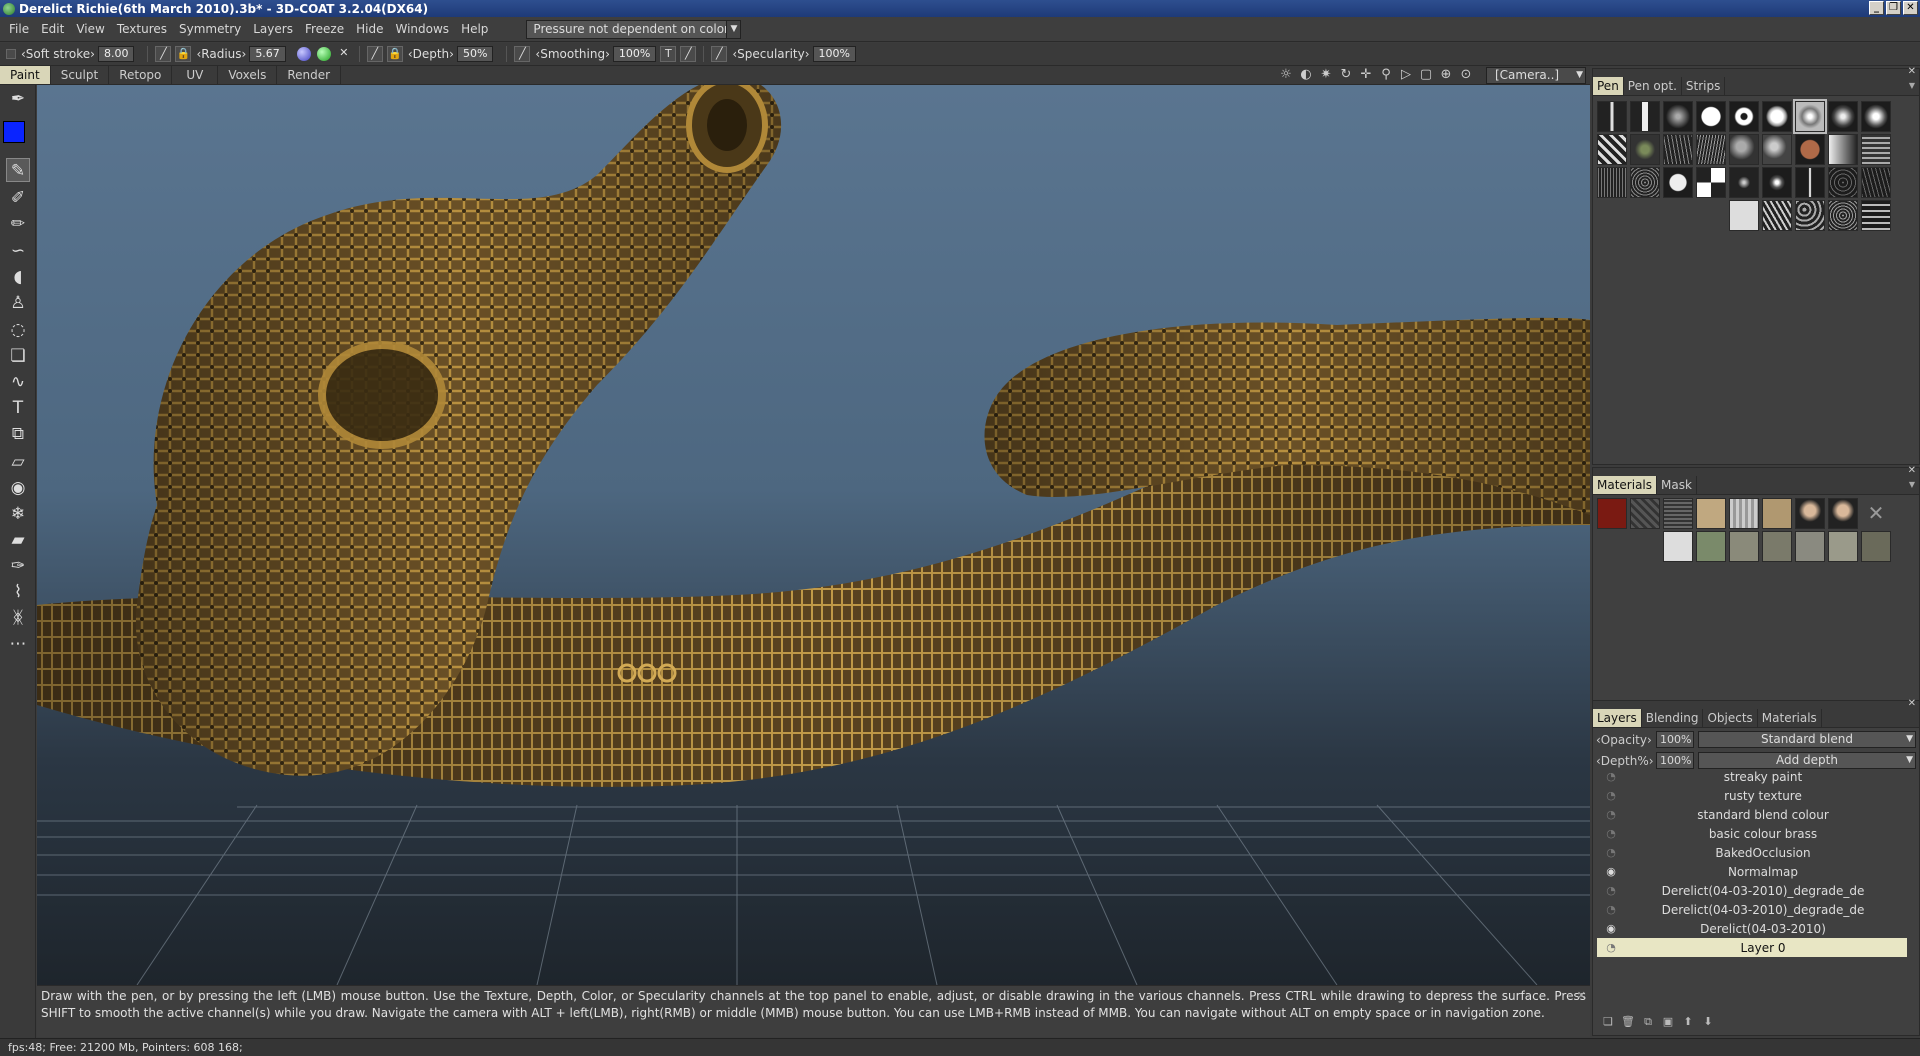 Image resolution: width=1920 pixels, height=1056 pixels. Describe the element at coordinates (572, 54) in the screenshot. I see `smoothing-label: ‹Smoothing›` at that location.